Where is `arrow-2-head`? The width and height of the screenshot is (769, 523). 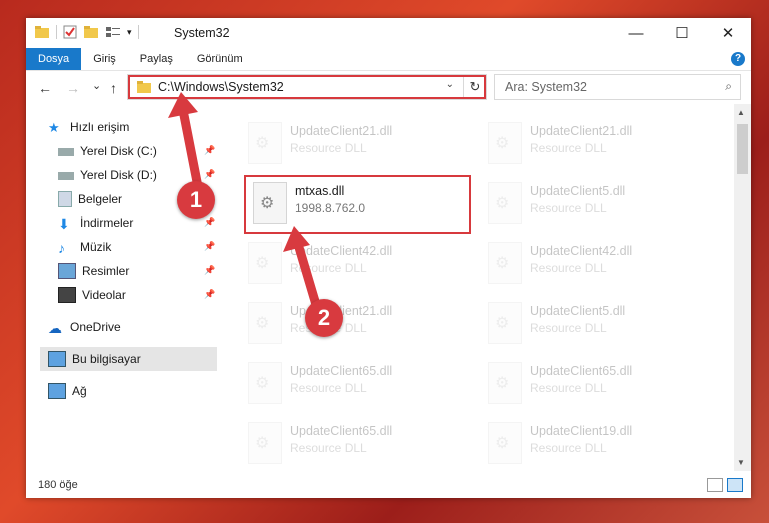 arrow-2-head is located at coordinates (296, 239).